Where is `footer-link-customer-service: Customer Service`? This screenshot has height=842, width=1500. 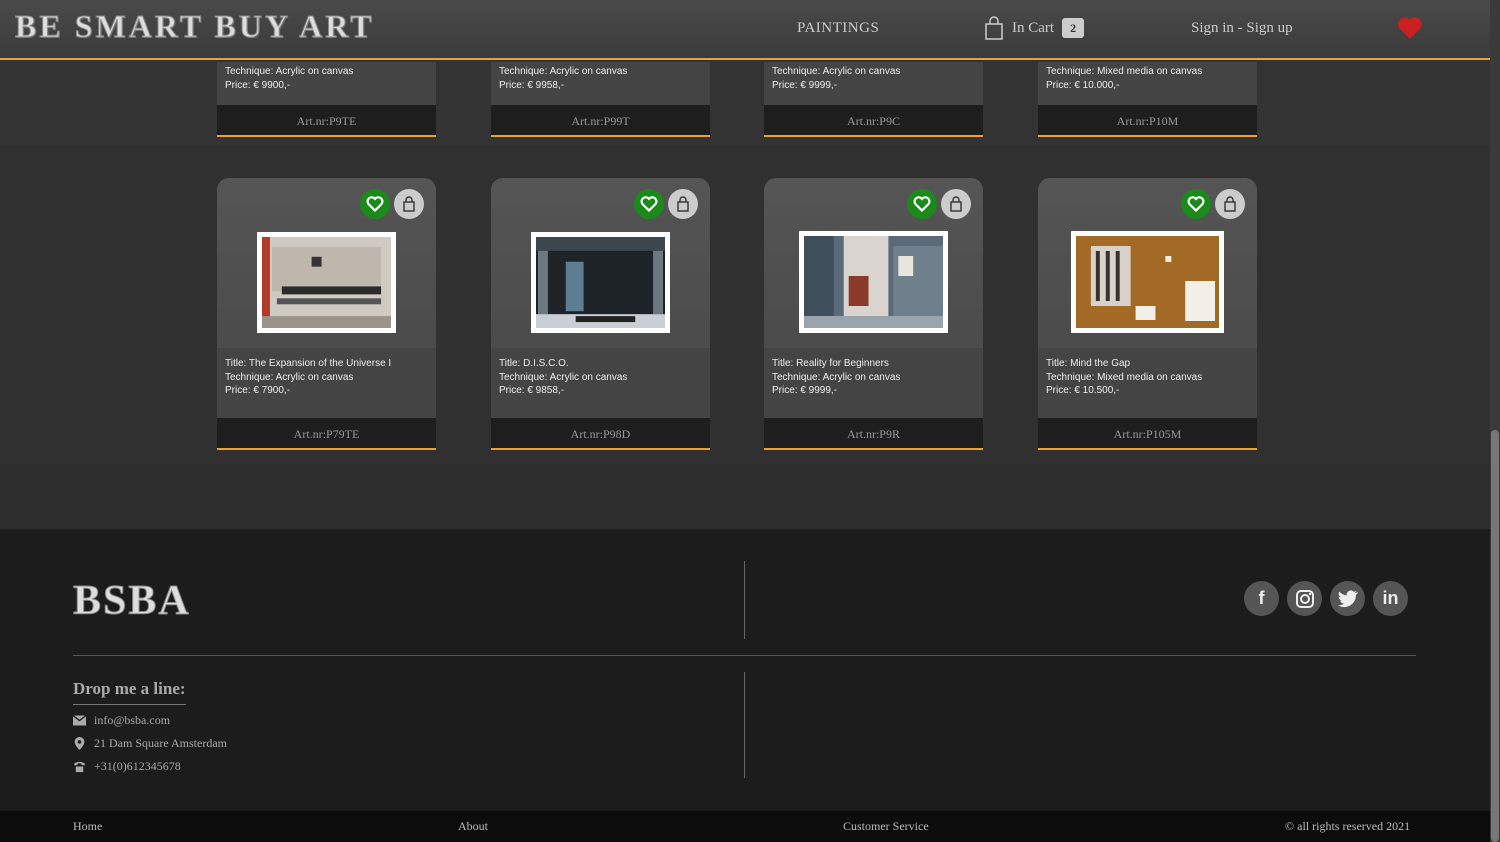
footer-link-customer-service: Customer Service is located at coordinates (886, 826).